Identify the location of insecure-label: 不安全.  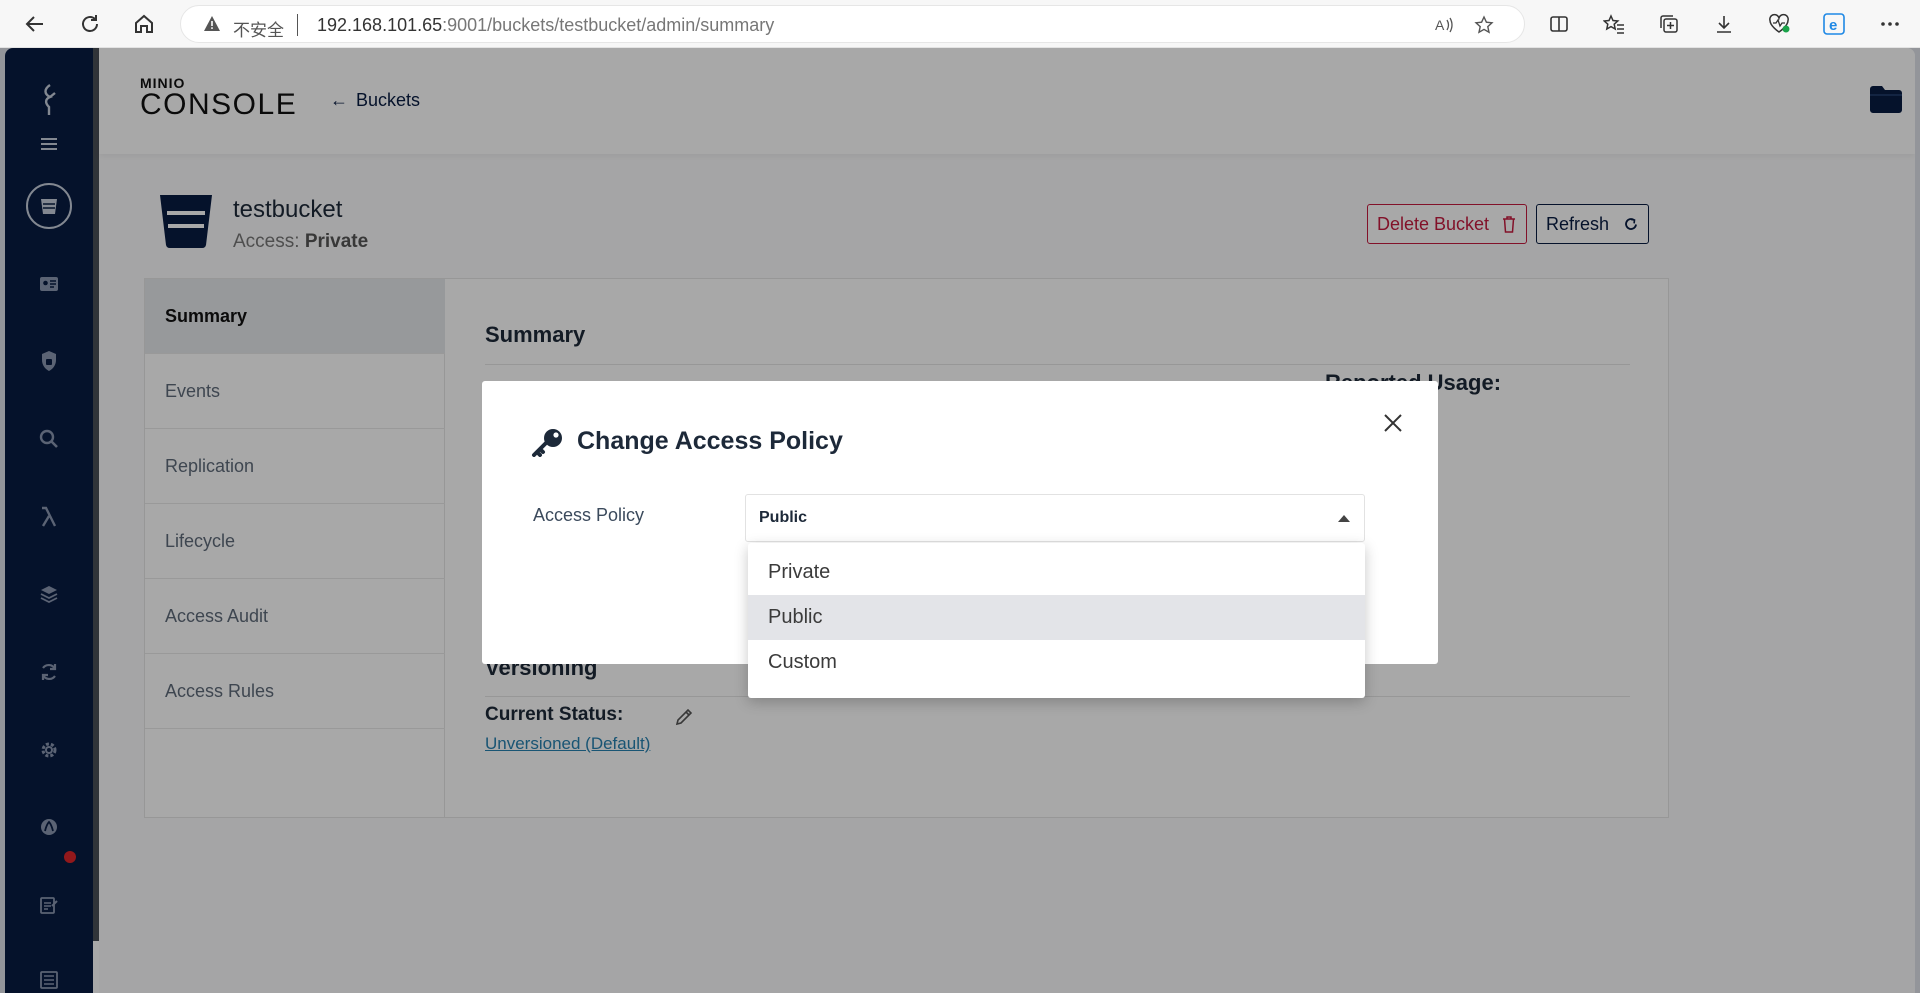
(258, 28).